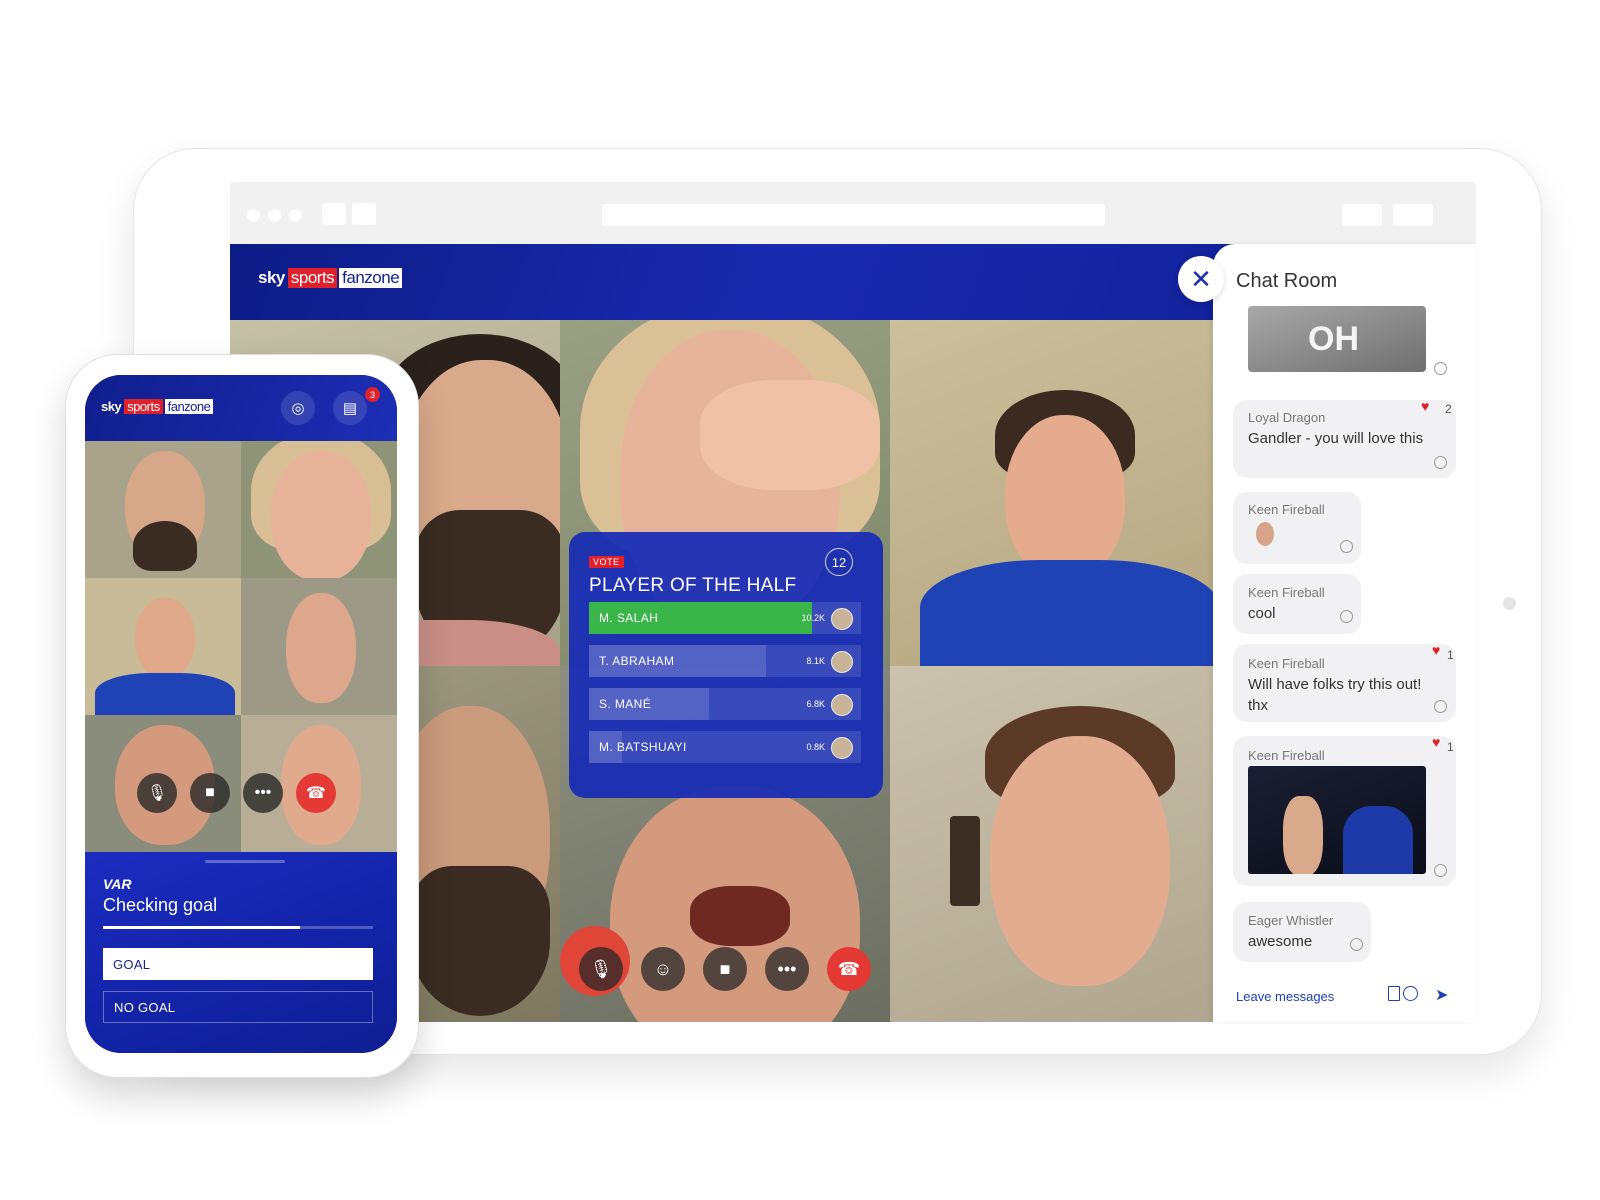 Image resolution: width=1600 pixels, height=1200 pixels. Describe the element at coordinates (1287, 281) in the screenshot. I see `chat-title: Chat Room` at that location.